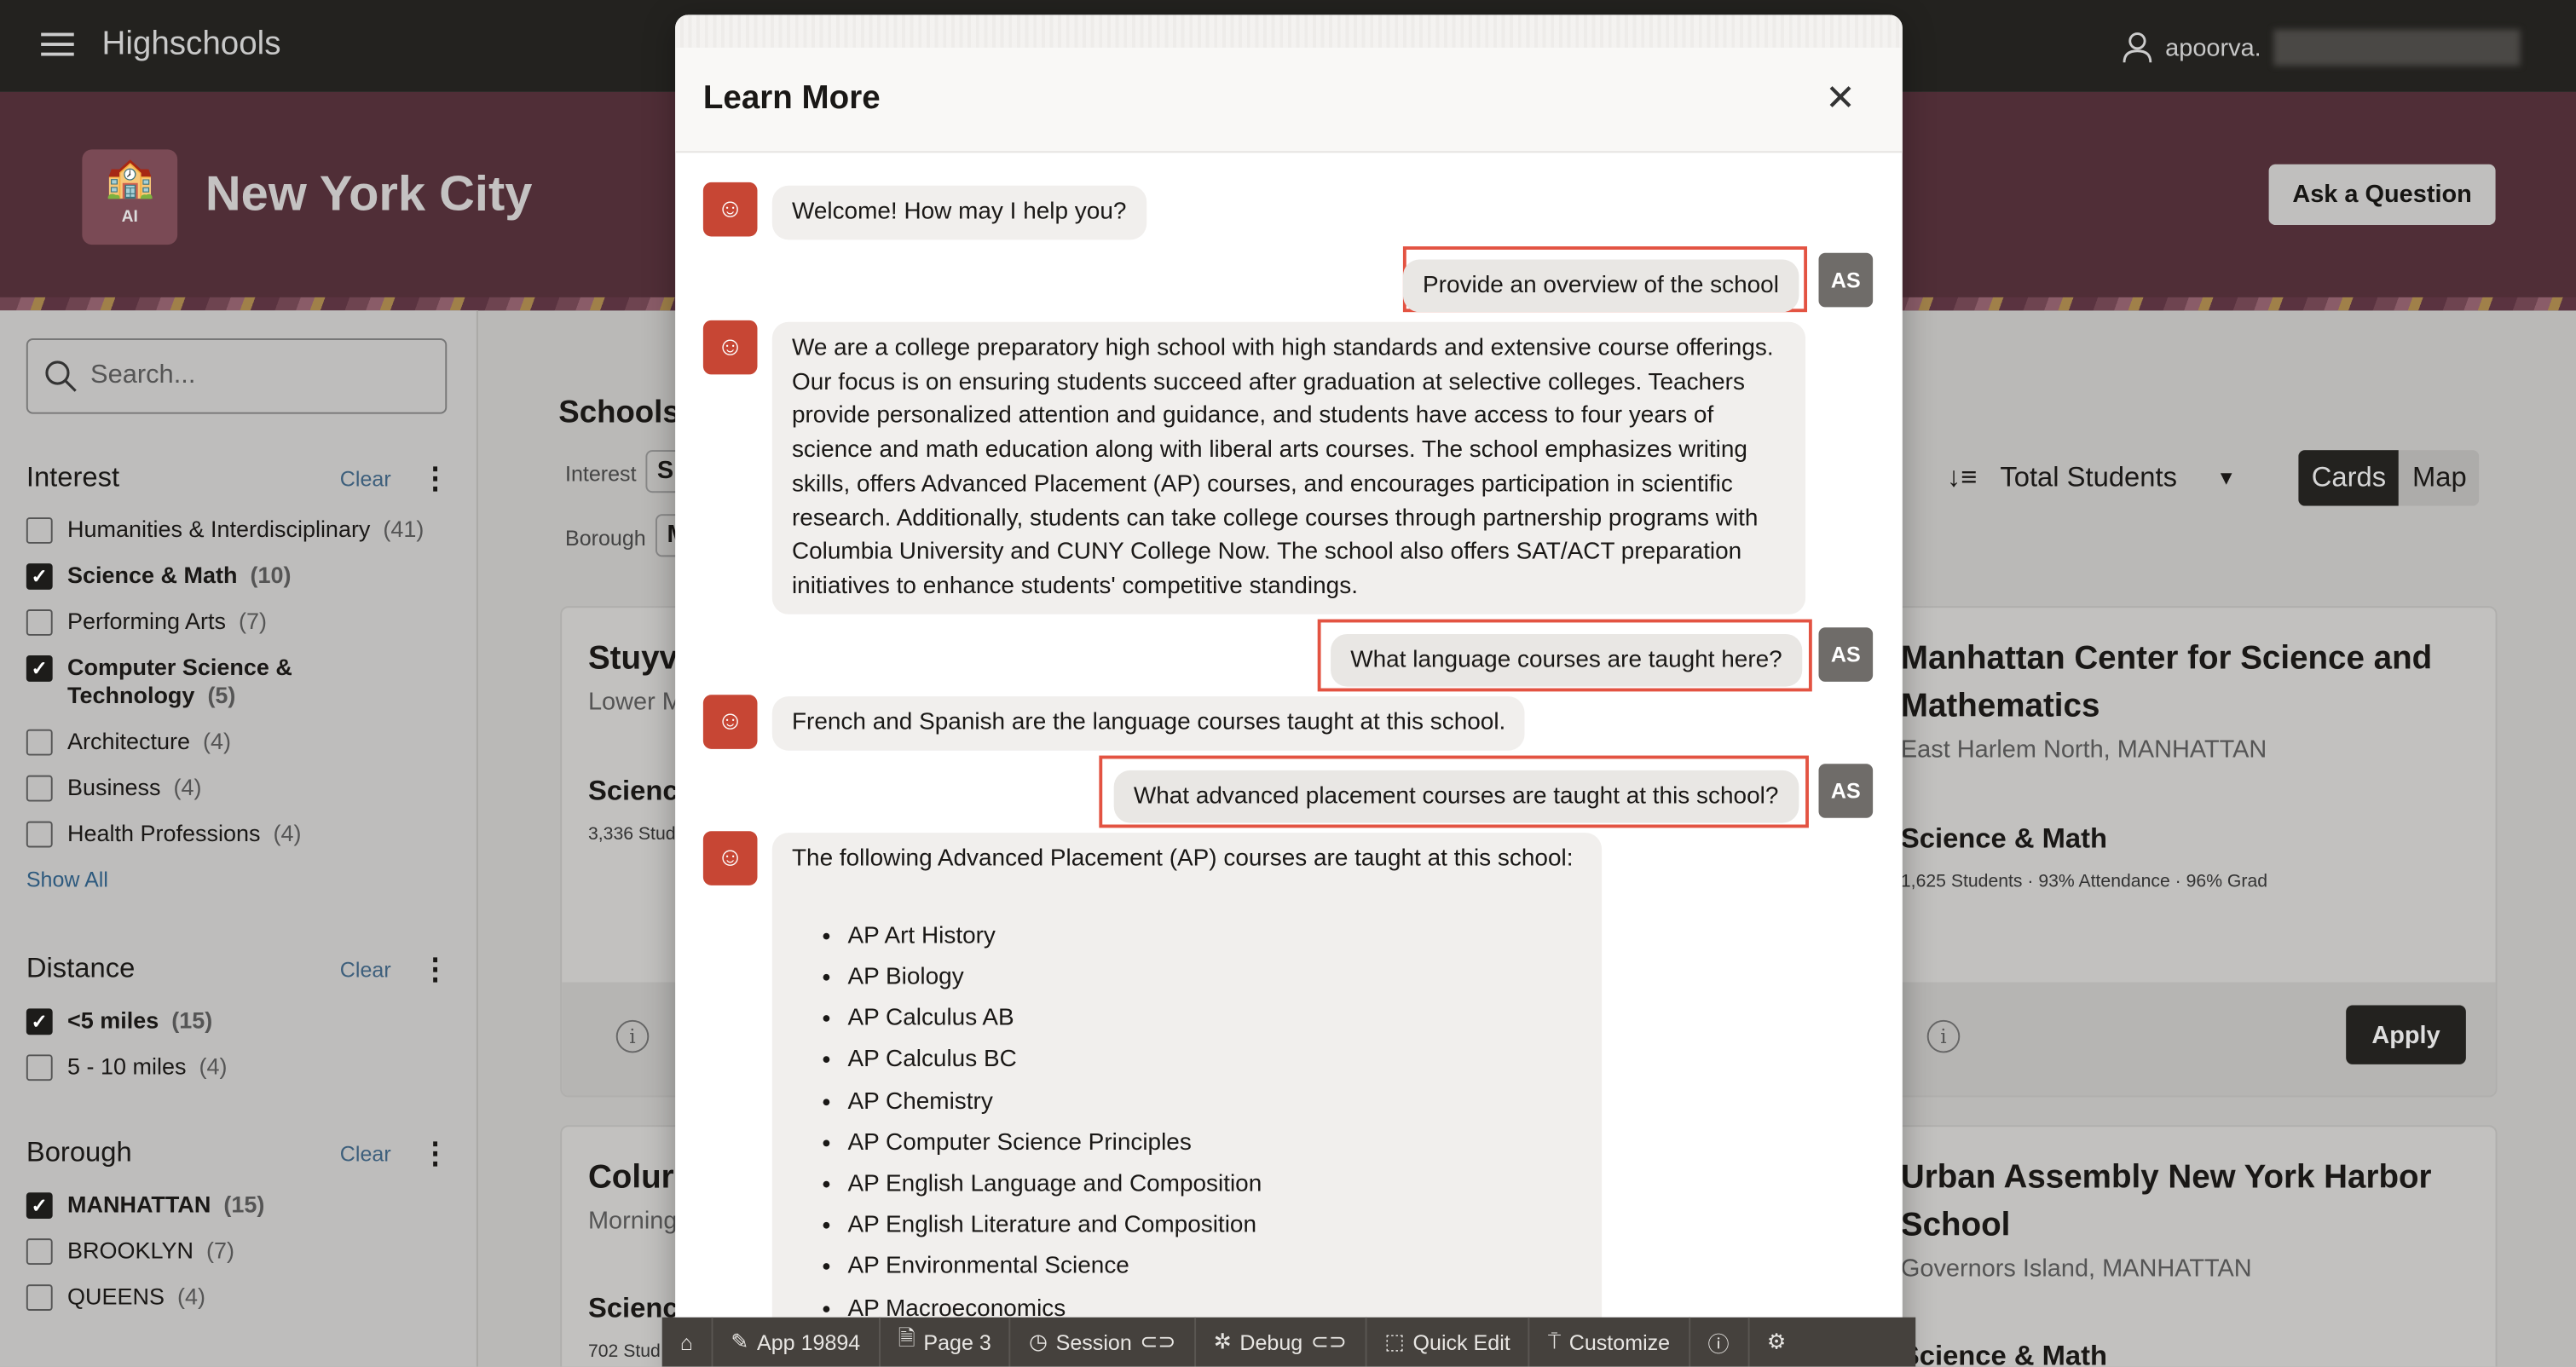 This screenshot has height=1367, width=2576. What do you see at coordinates (958, 212) in the screenshot?
I see `bot-message: Welcome! How may I help you?` at bounding box center [958, 212].